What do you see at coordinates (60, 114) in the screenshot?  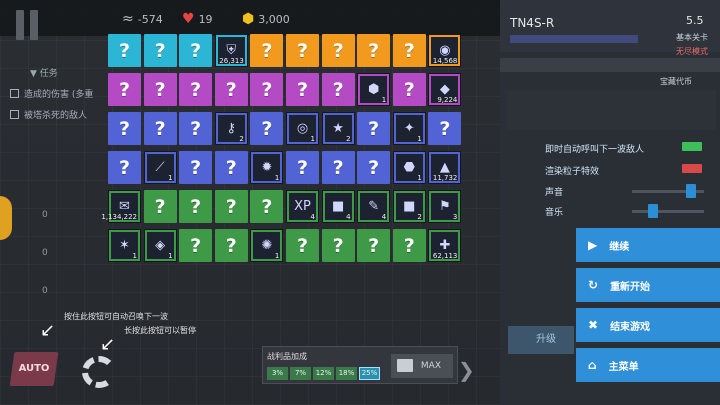 I see `mission-item: 被塔杀死的敌人` at bounding box center [60, 114].